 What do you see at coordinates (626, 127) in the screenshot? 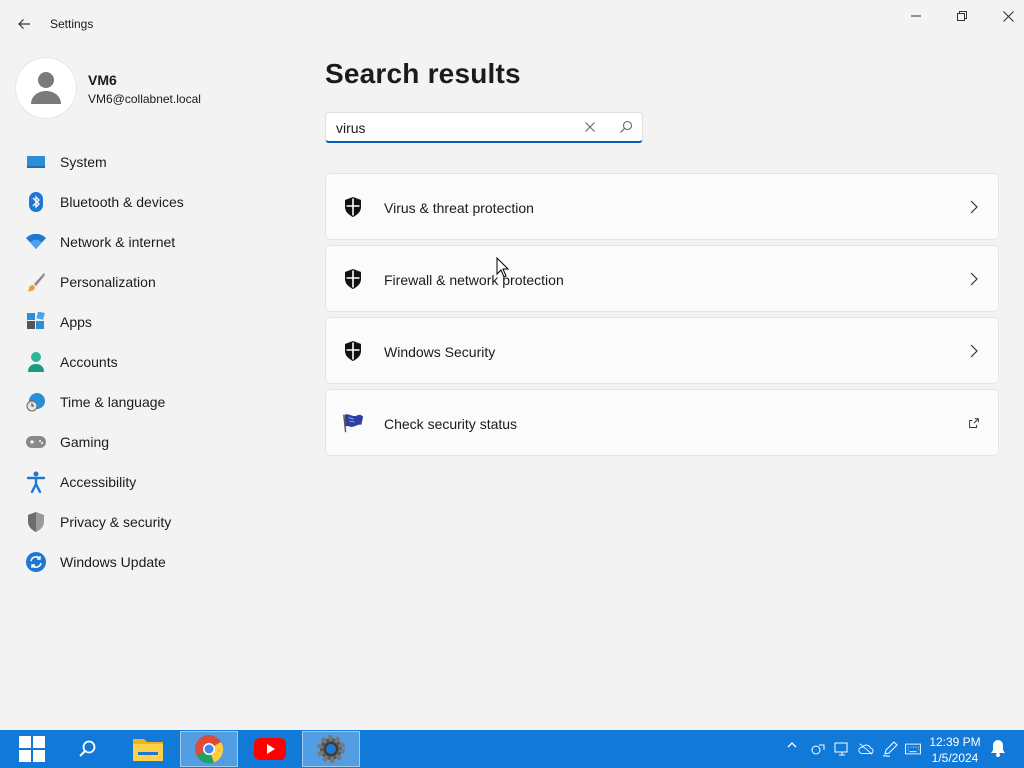
I see `search-button` at bounding box center [626, 127].